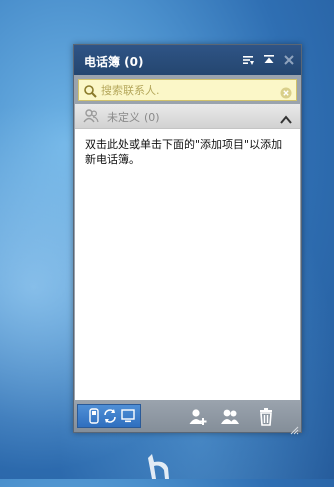 The image size is (334, 487). Describe the element at coordinates (90, 90) in the screenshot. I see `search-icon` at that location.